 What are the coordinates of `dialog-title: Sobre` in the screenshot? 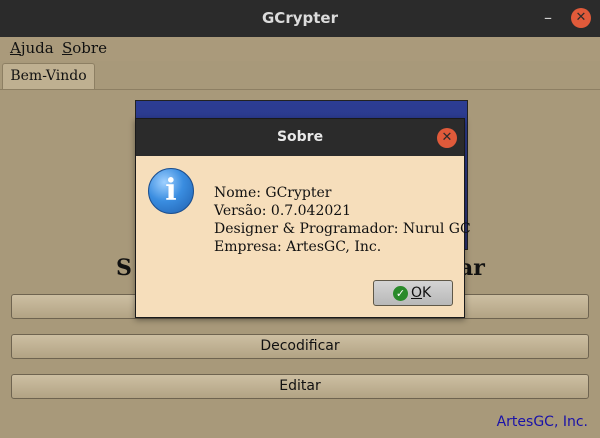 It's located at (300, 137).